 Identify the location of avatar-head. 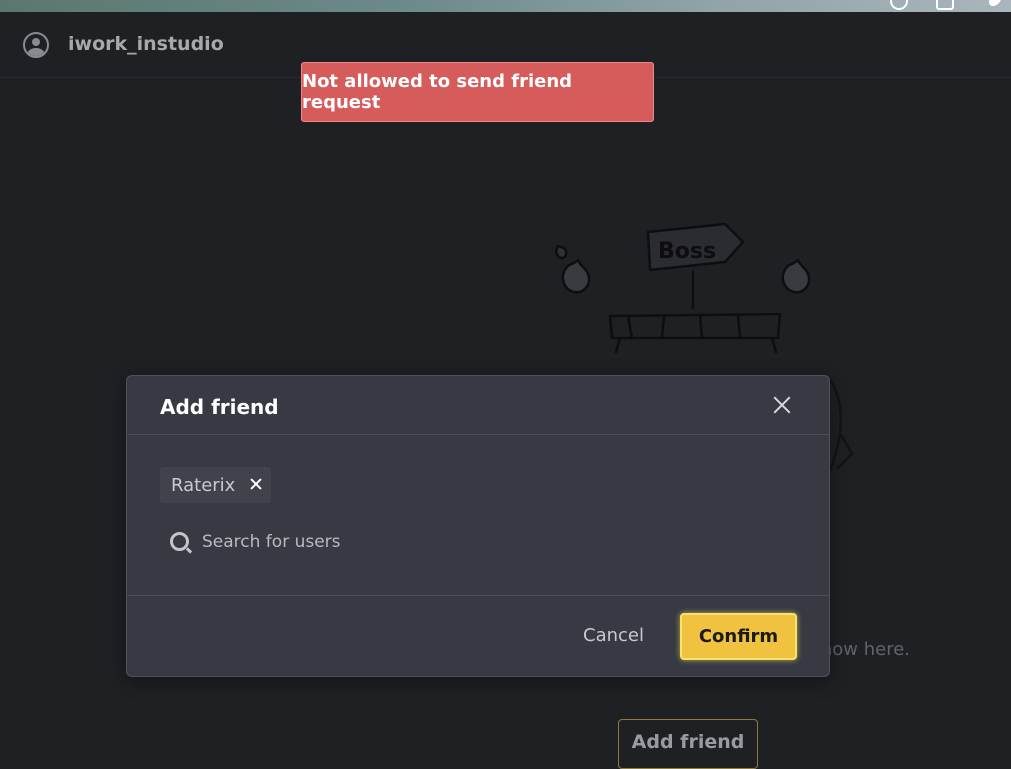
(36, 42).